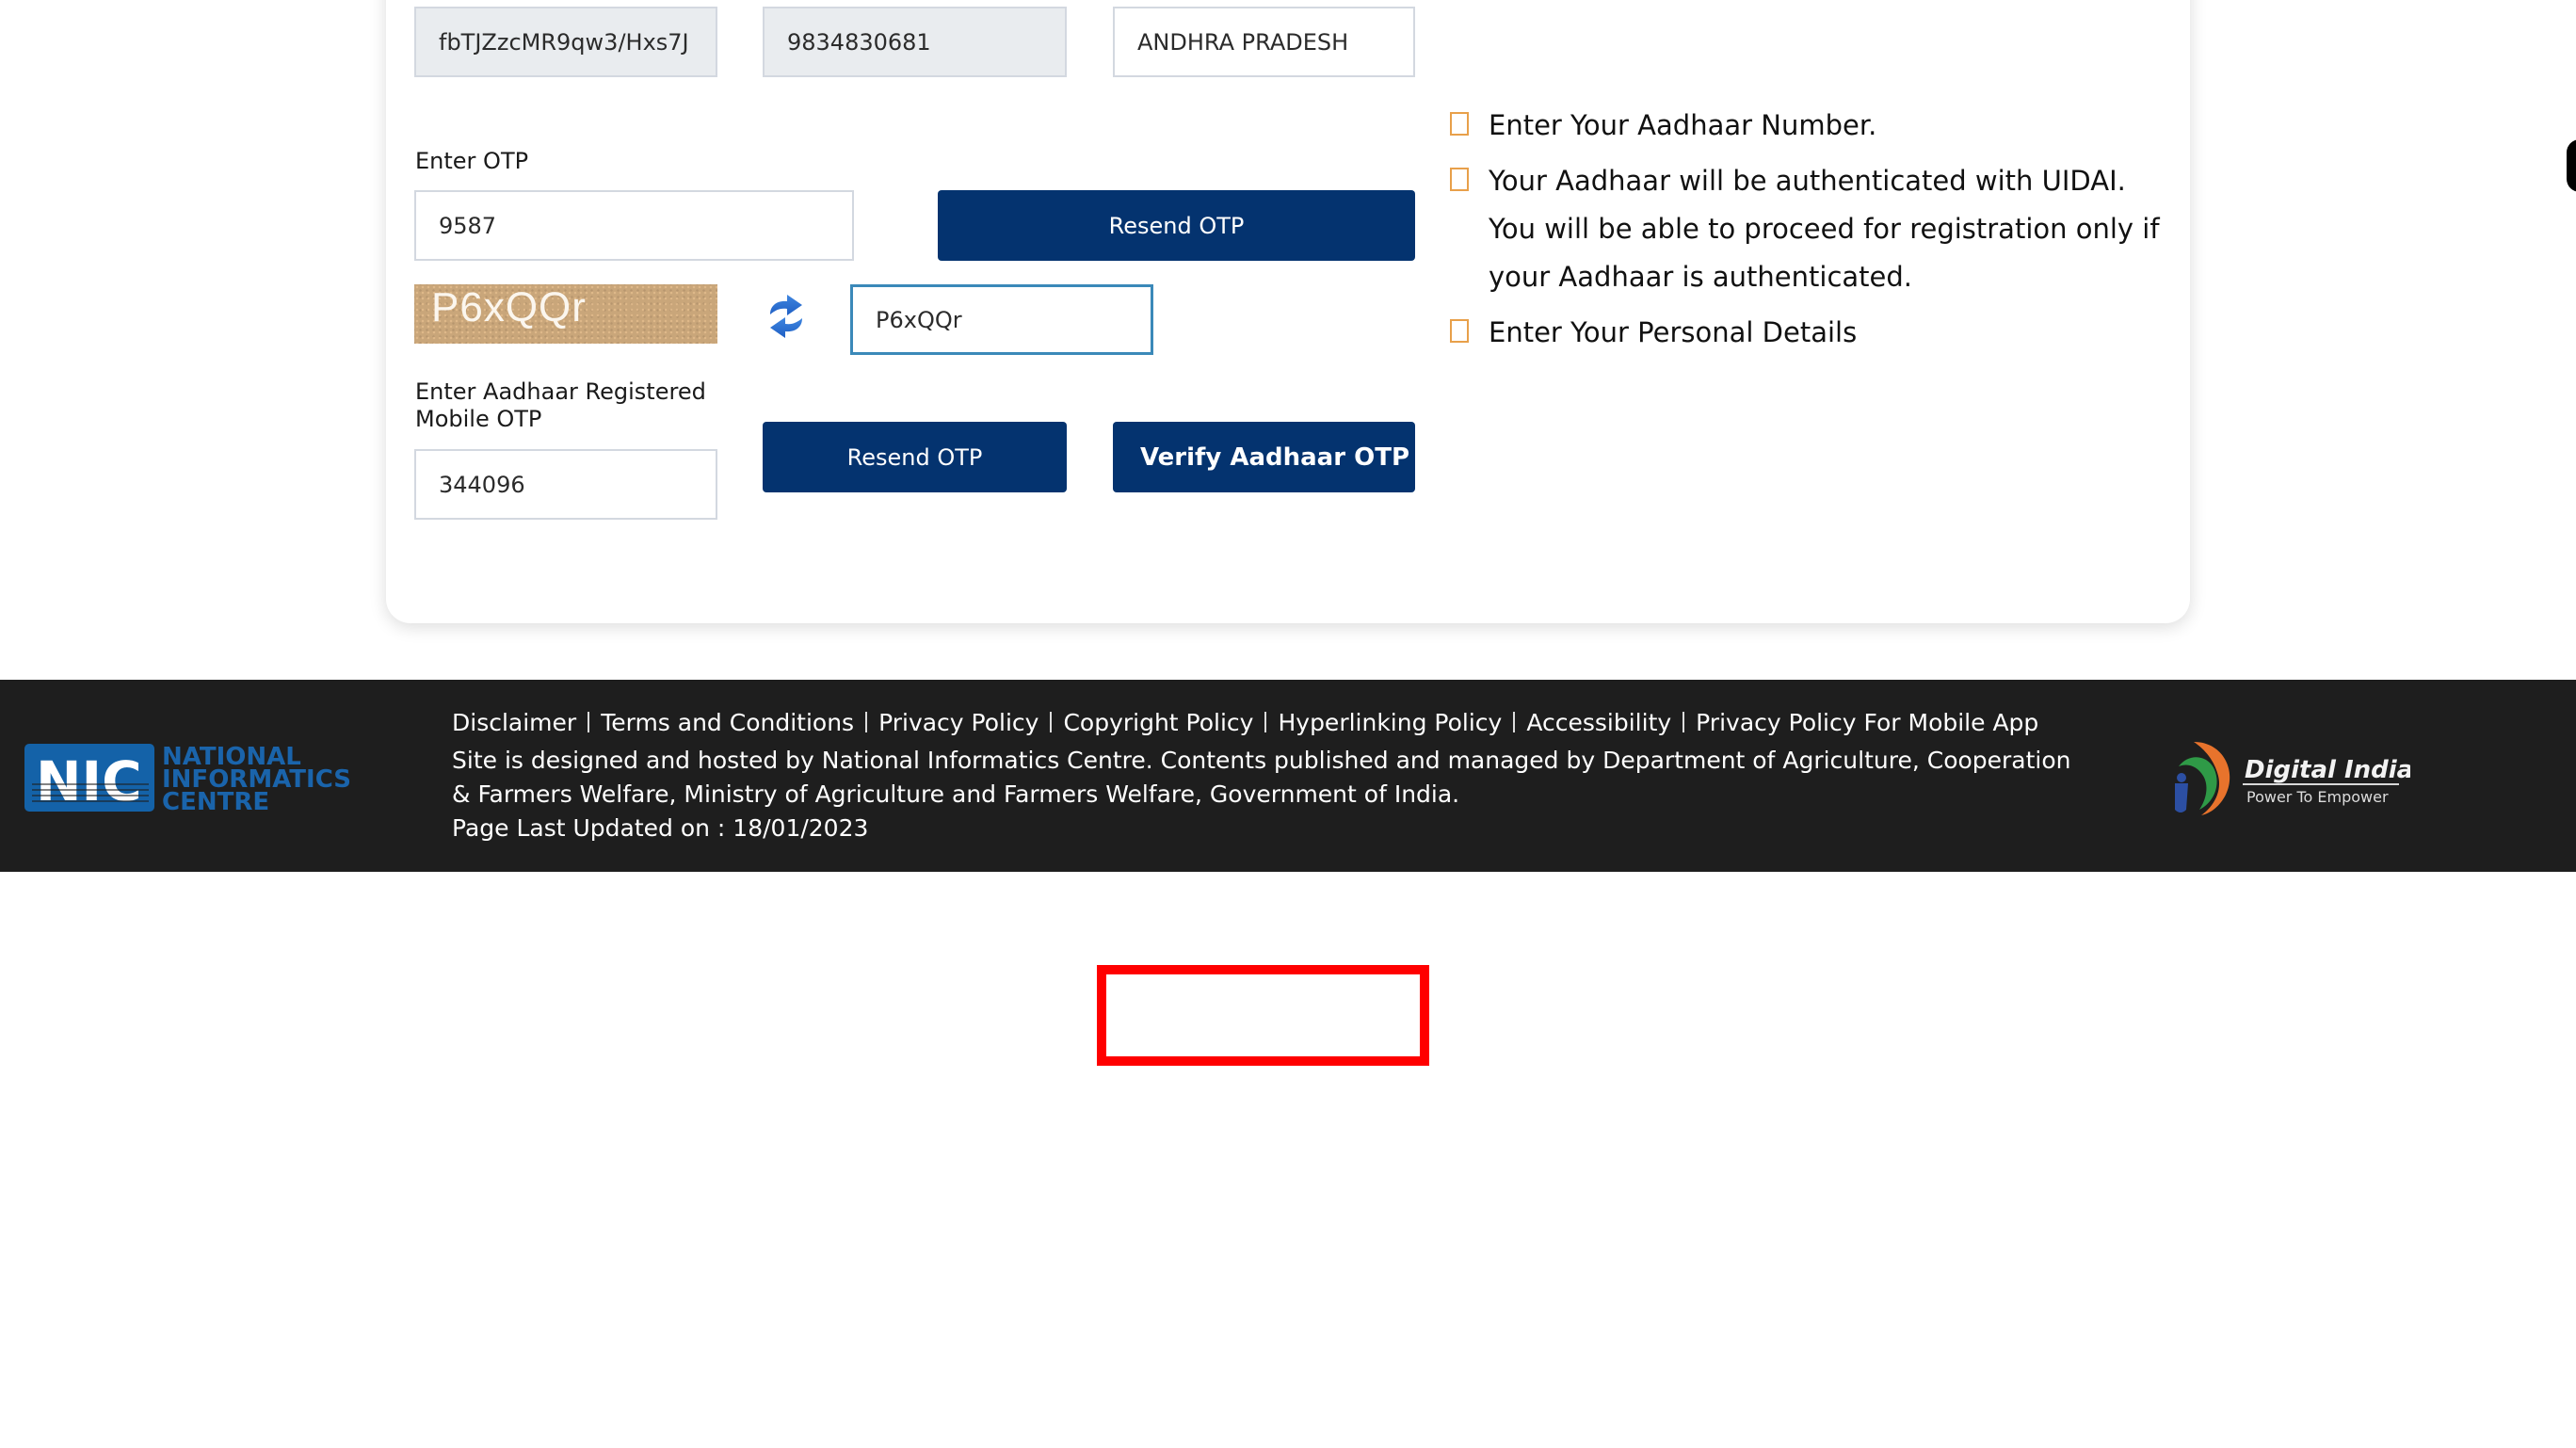 This screenshot has width=2576, height=1448. I want to click on footer-link-hyperlinking: Hyperlinking Policy, so click(1390, 722).